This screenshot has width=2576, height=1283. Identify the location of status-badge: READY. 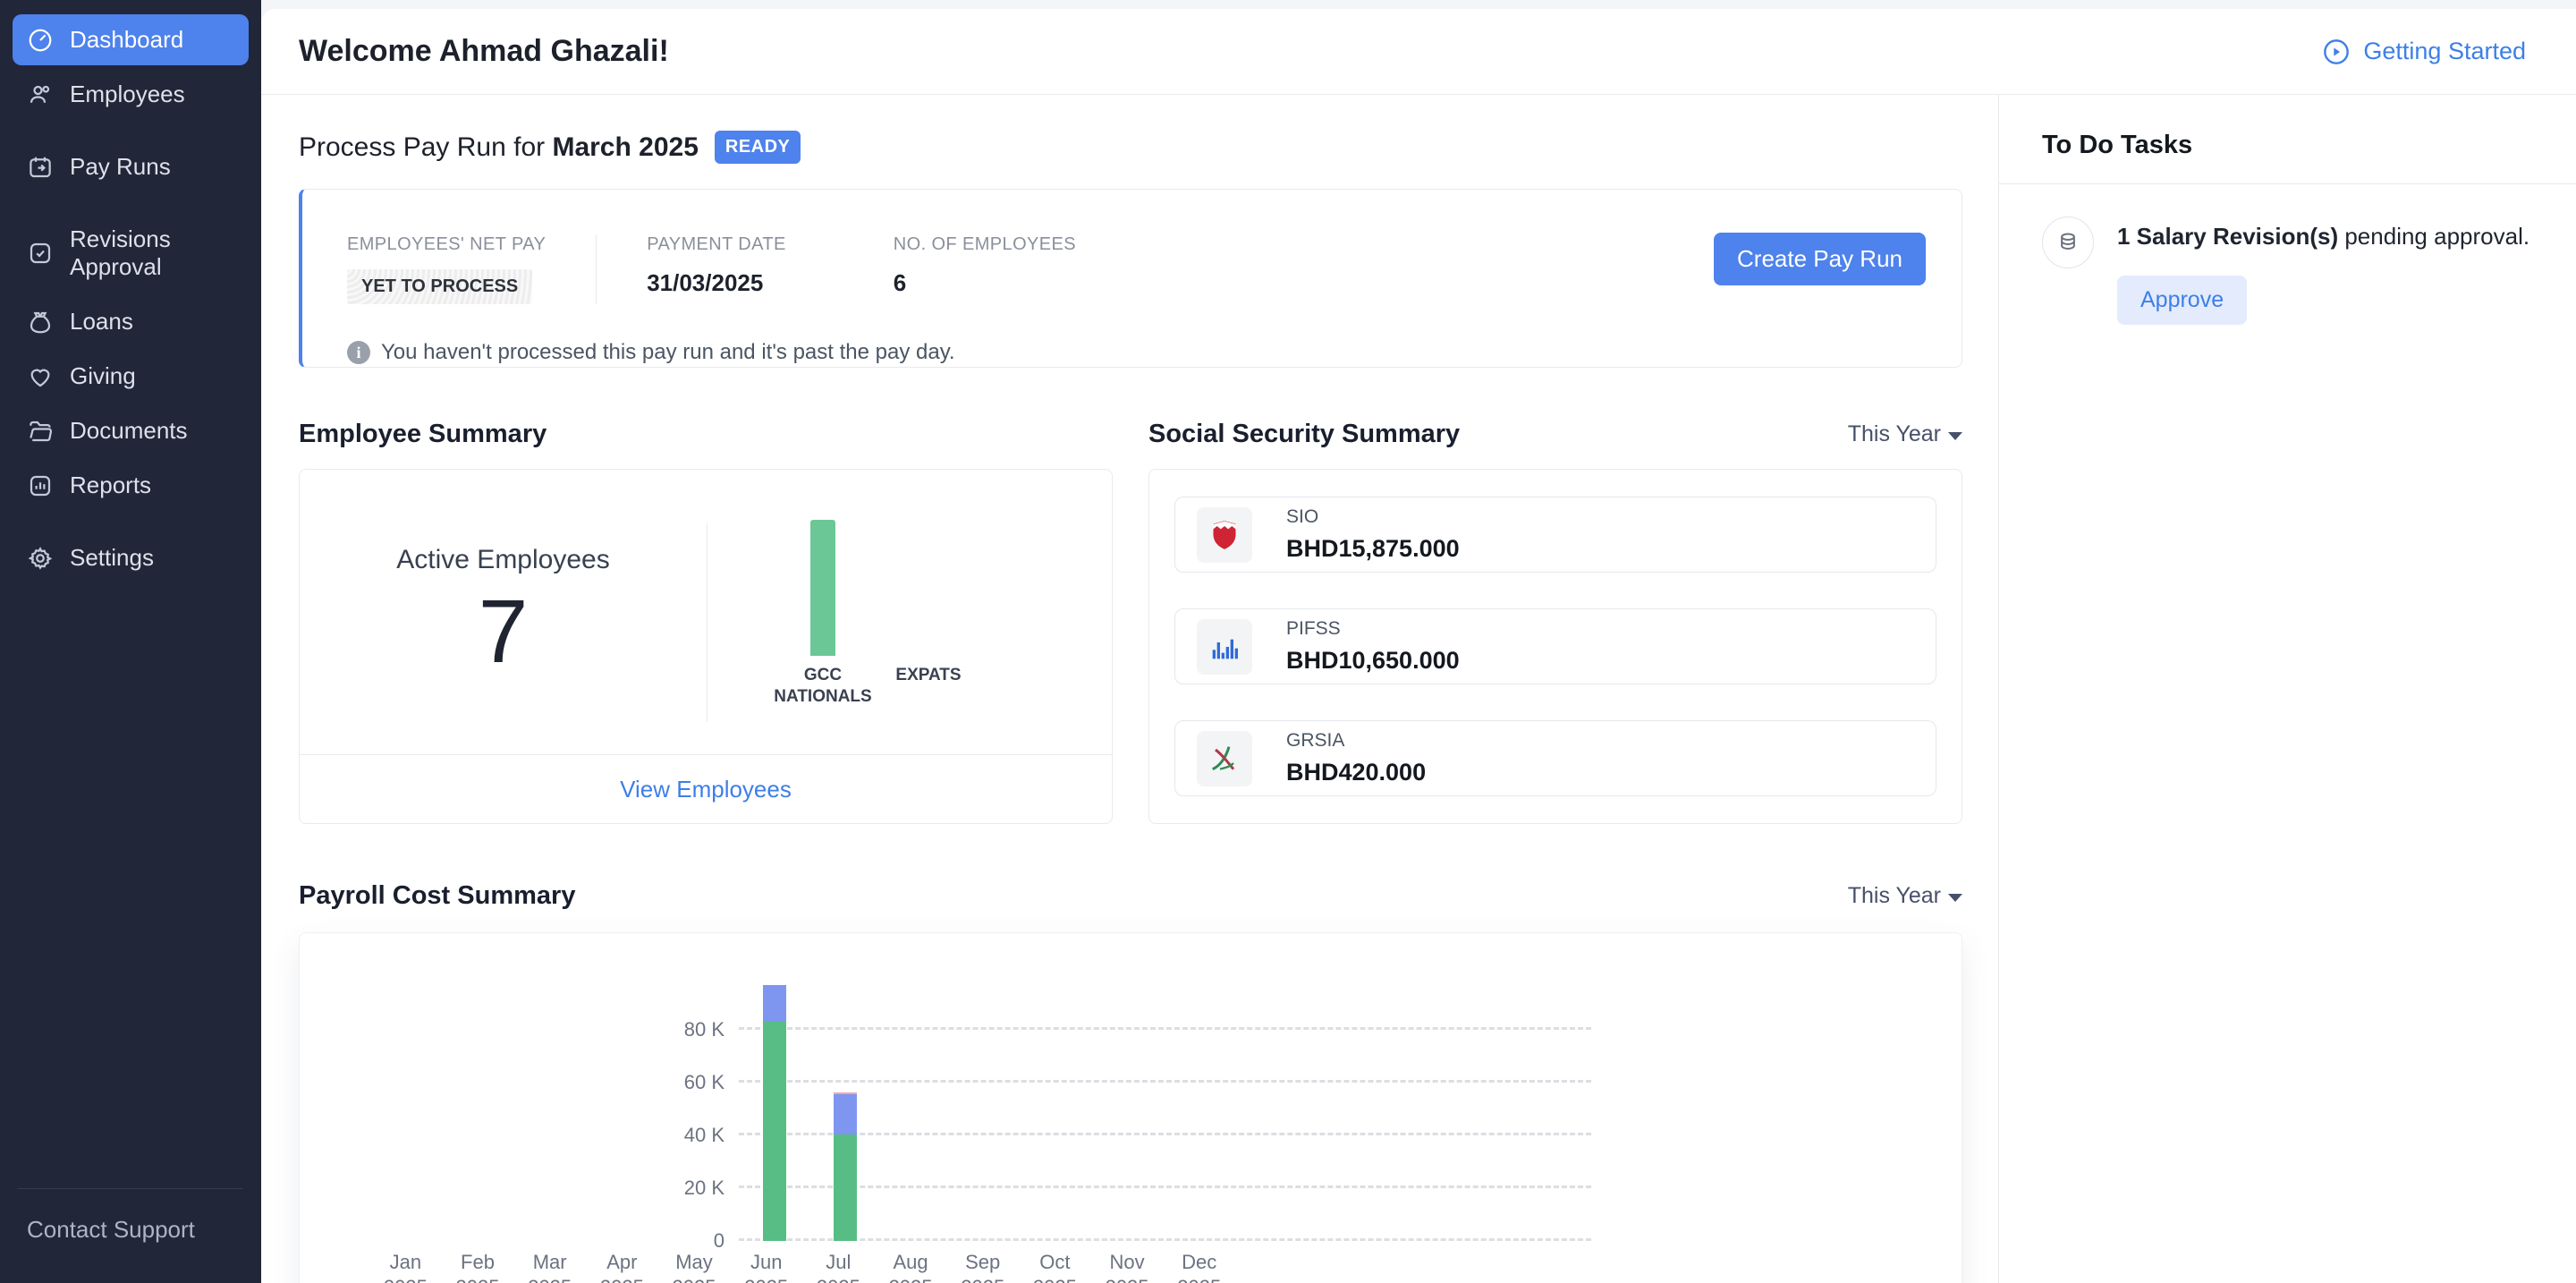
(757, 147).